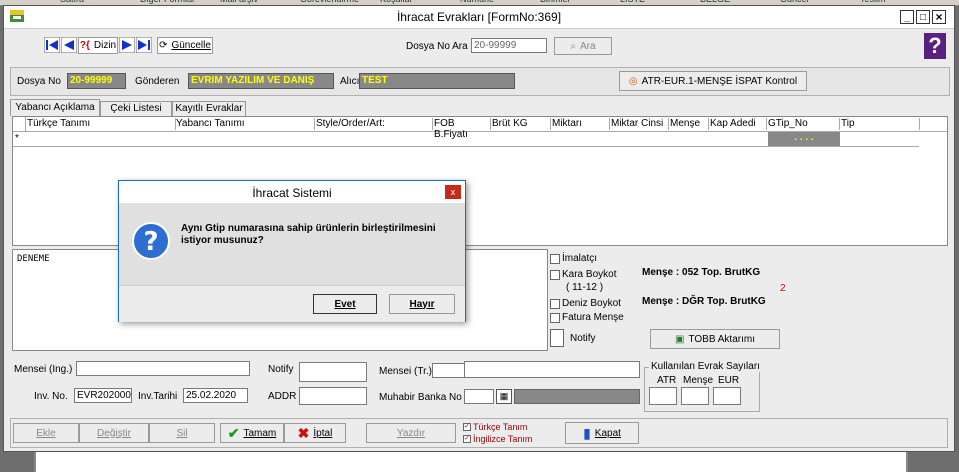 The image size is (959, 472). I want to click on hayir-button: Hayır, so click(422, 304).